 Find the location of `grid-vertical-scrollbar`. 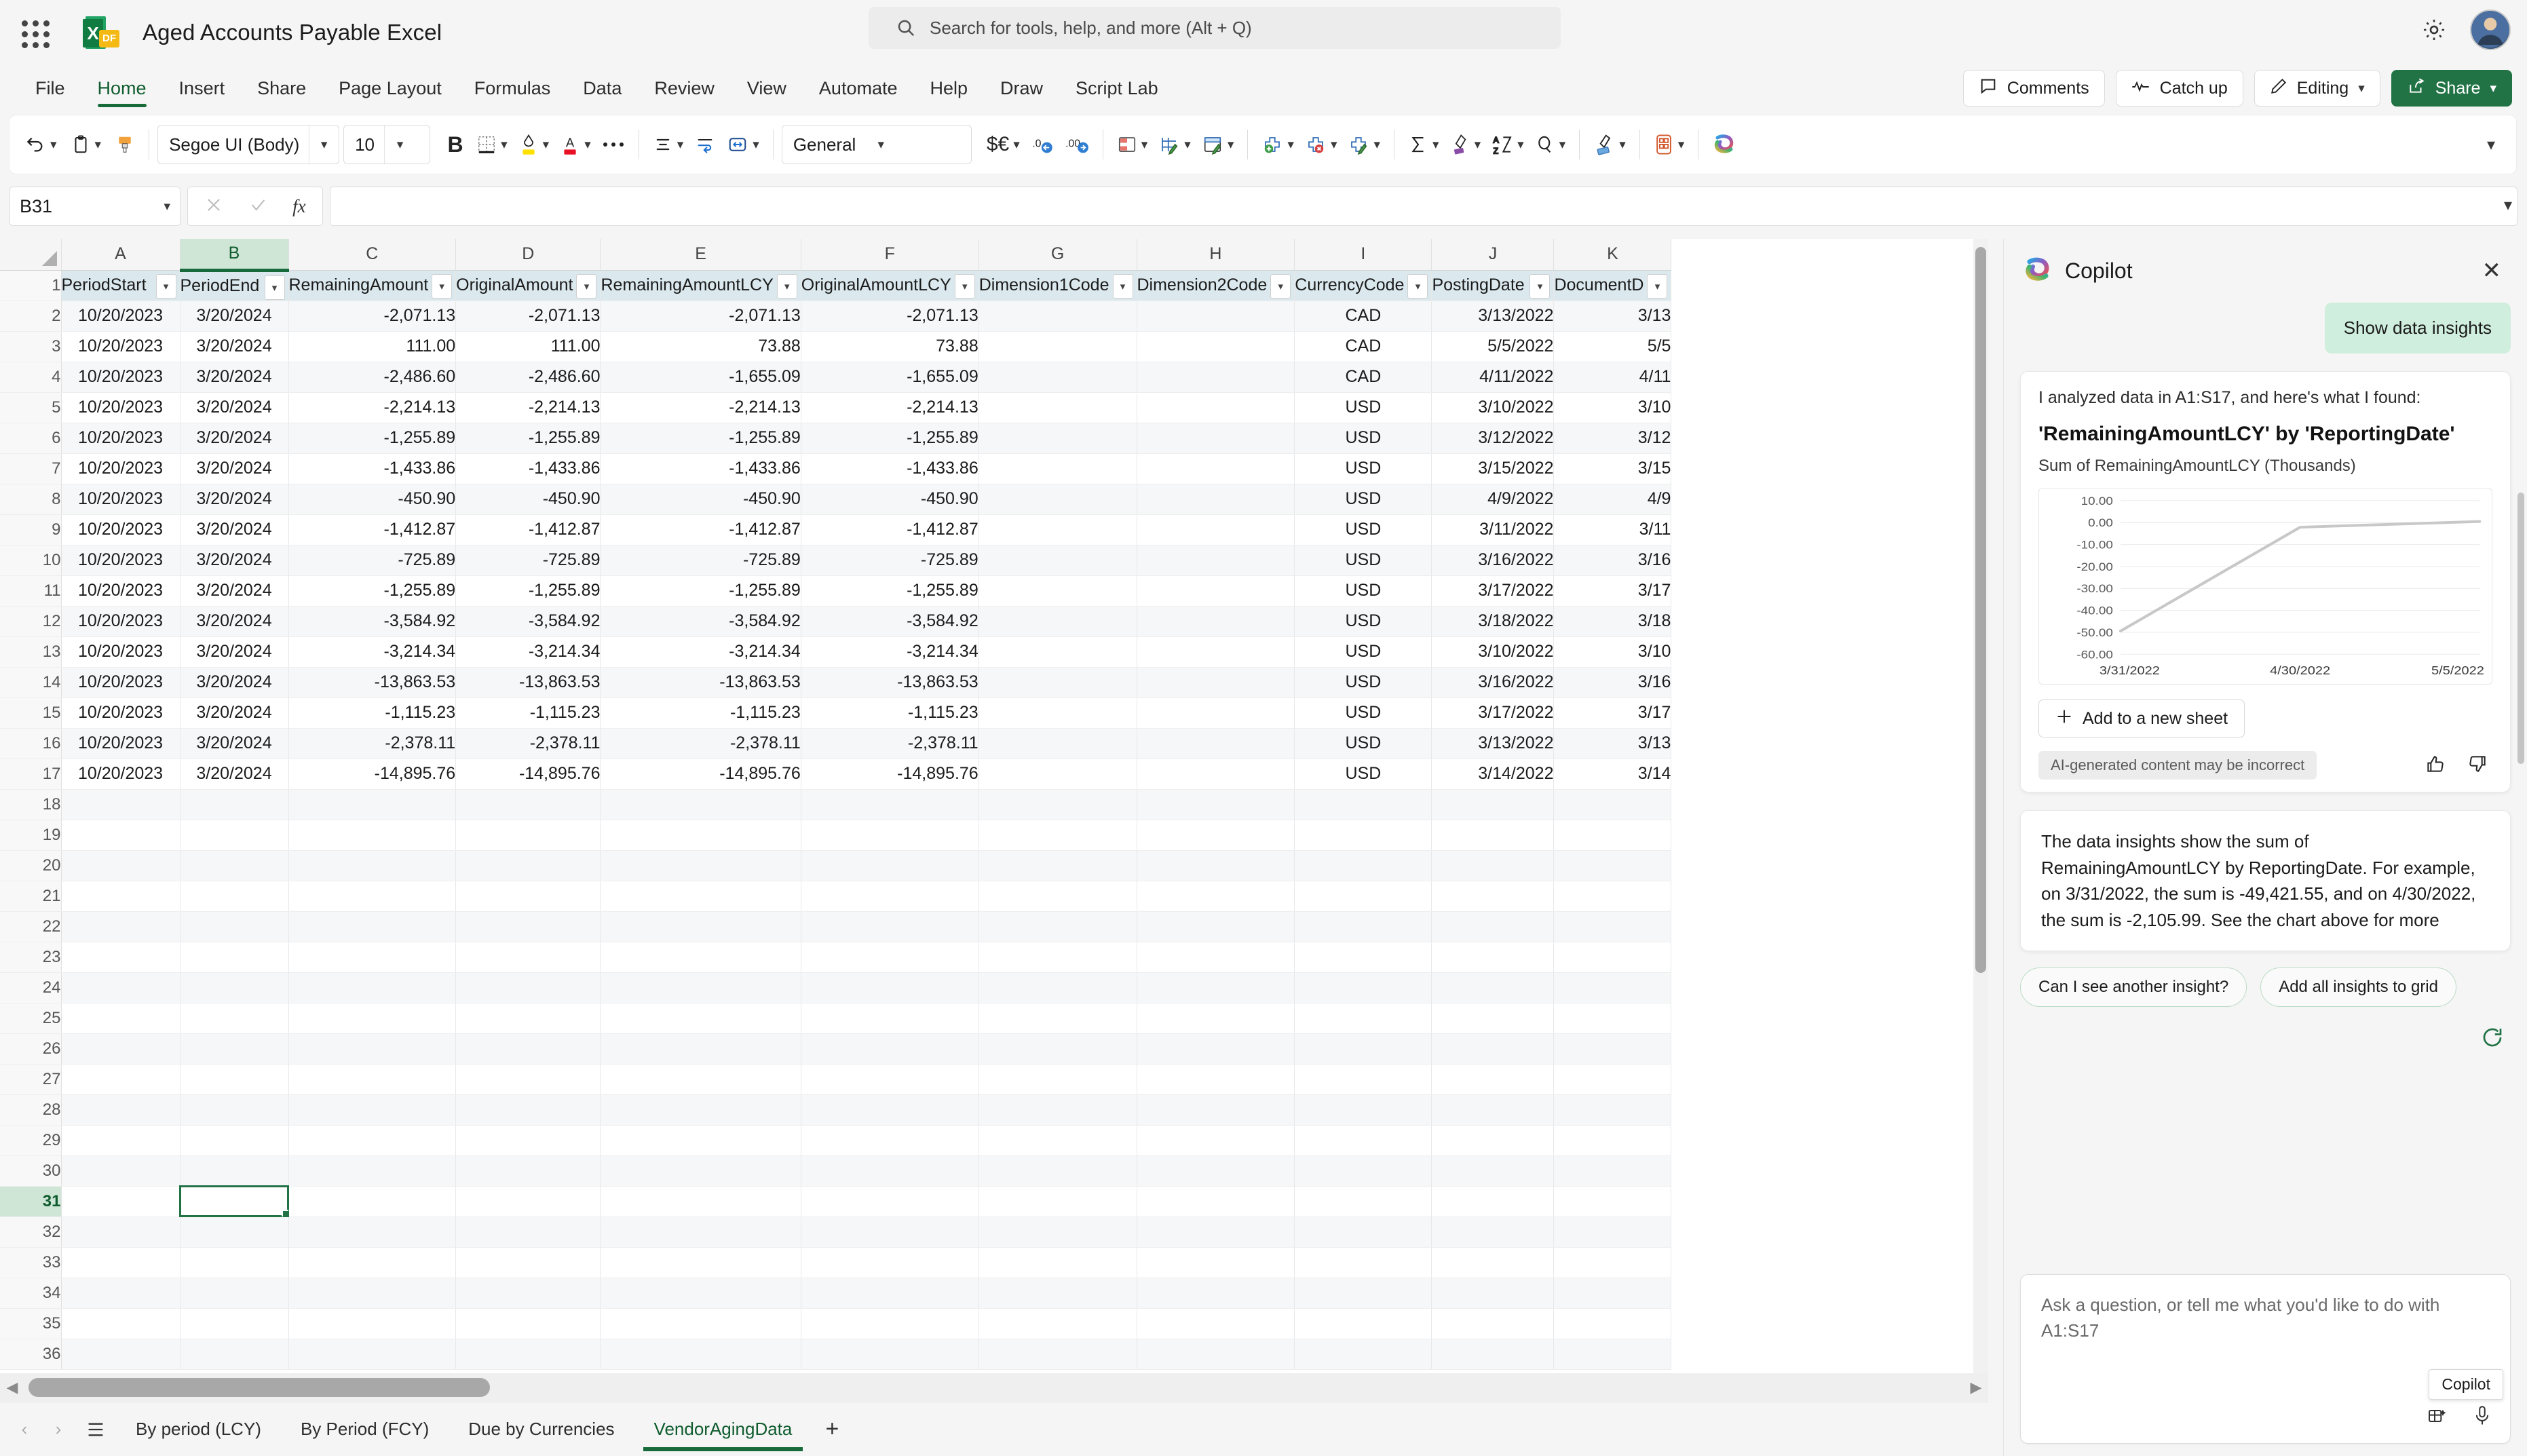

grid-vertical-scrollbar is located at coordinates (1980, 806).